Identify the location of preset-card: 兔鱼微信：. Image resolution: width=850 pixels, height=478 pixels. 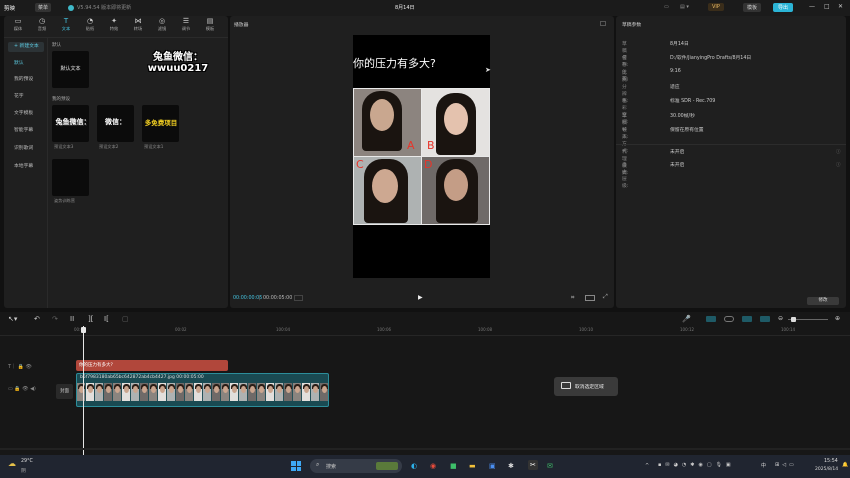
(70, 123).